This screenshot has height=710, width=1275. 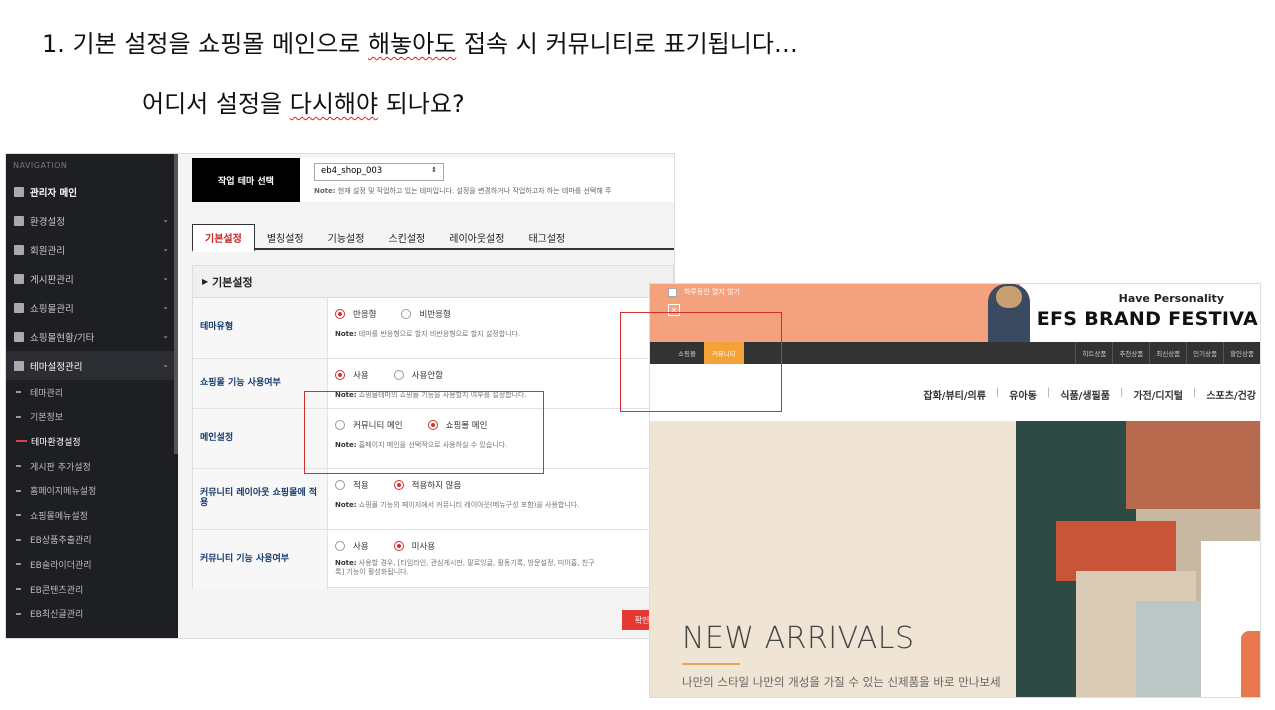 What do you see at coordinates (1009, 297) in the screenshot?
I see `model-hair` at bounding box center [1009, 297].